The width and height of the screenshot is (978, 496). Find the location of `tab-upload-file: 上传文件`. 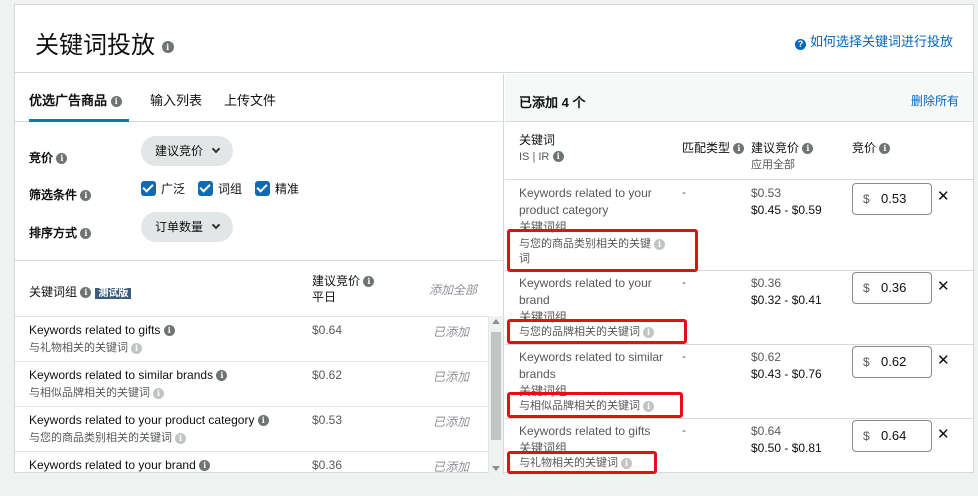

tab-upload-file: 上传文件 is located at coordinates (250, 99).